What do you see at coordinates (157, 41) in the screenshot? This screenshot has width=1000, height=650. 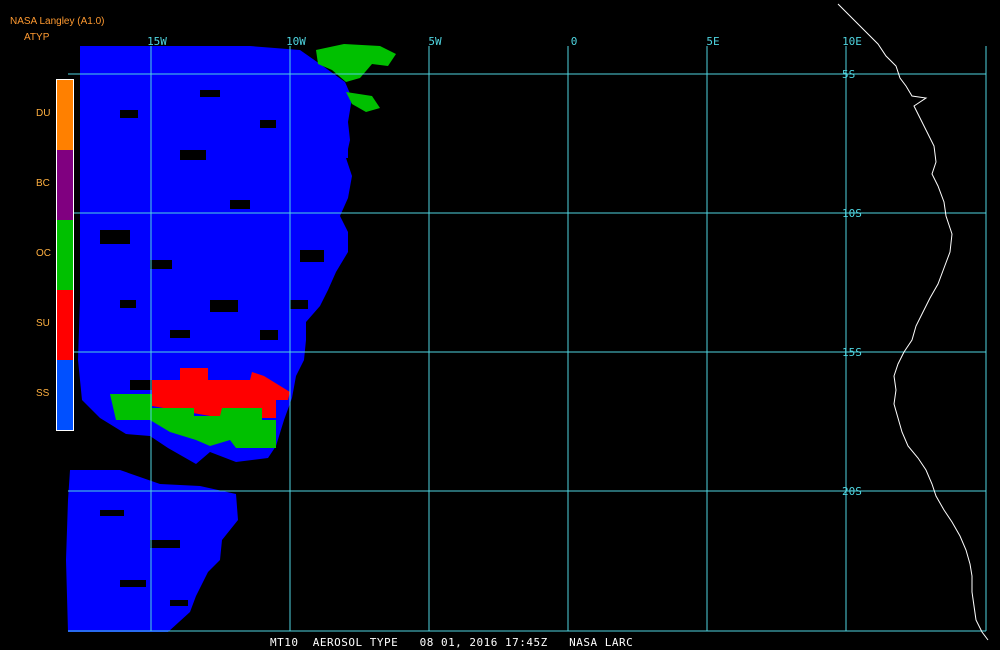 I see `longitude-label: 15W` at bounding box center [157, 41].